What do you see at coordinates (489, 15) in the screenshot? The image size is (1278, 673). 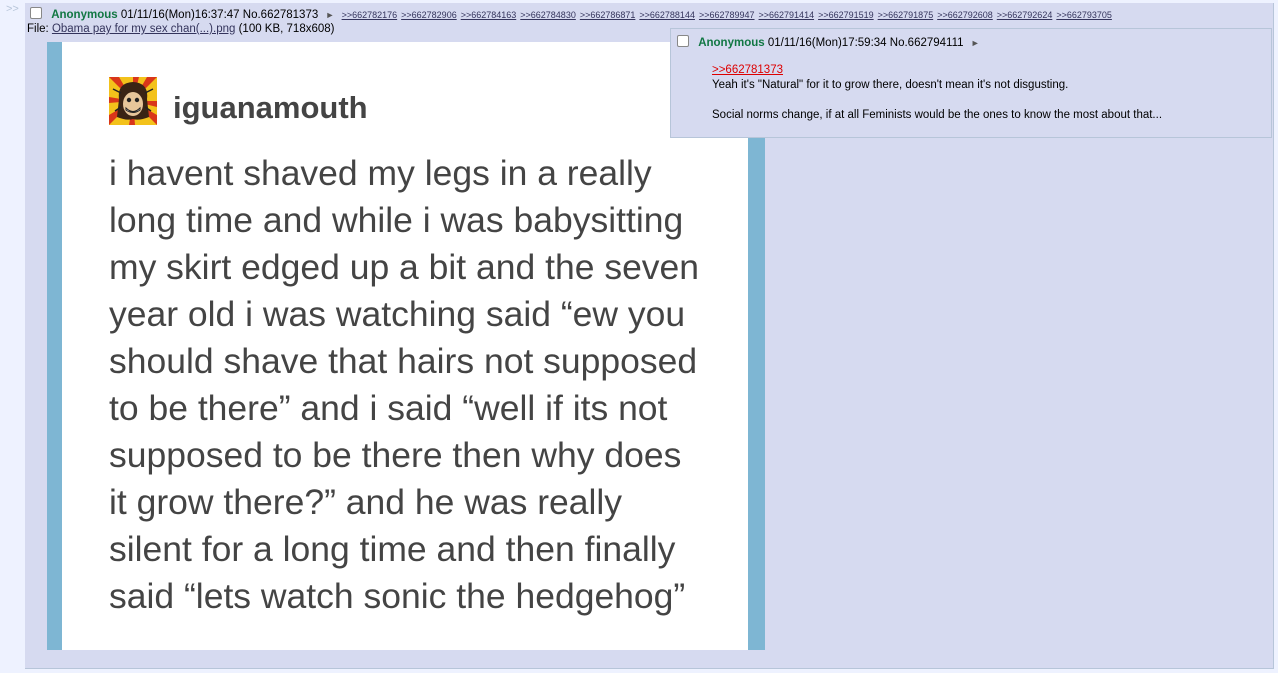 I see `backlink: >>662784163` at bounding box center [489, 15].